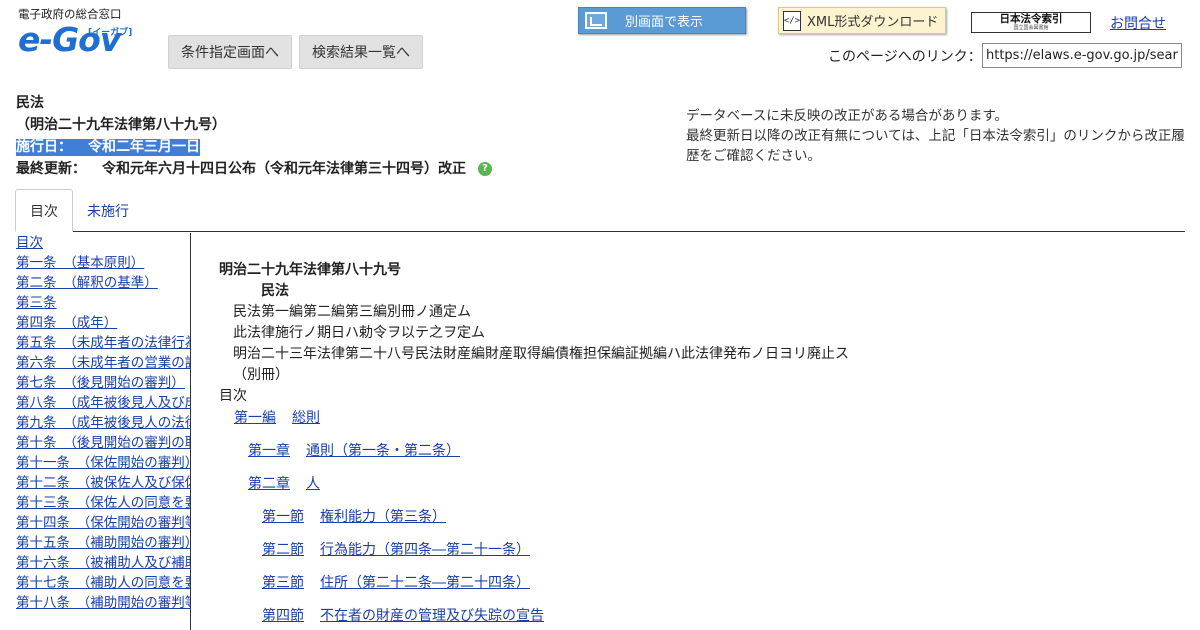 Image resolution: width=1200 pixels, height=630 pixels. I want to click on new-window-icon, so click(596, 20).